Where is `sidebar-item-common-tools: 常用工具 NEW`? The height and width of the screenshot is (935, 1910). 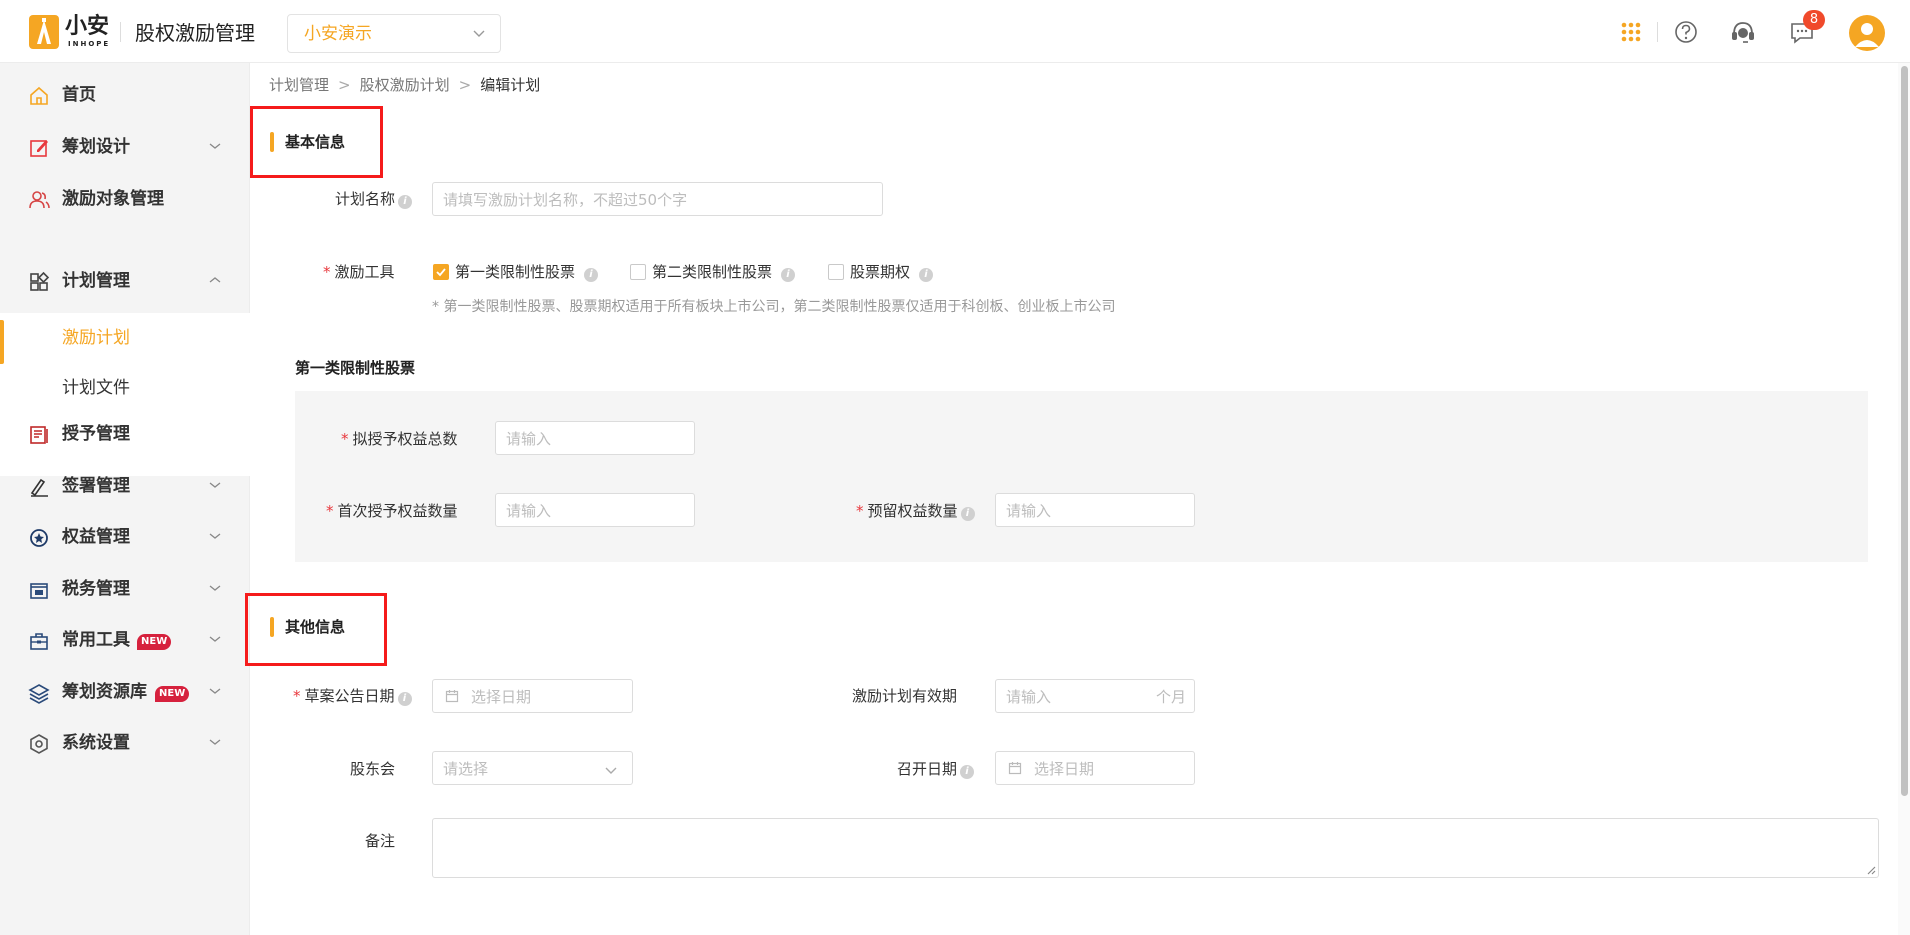 sidebar-item-common-tools: 常用工具 NEW is located at coordinates (125, 640).